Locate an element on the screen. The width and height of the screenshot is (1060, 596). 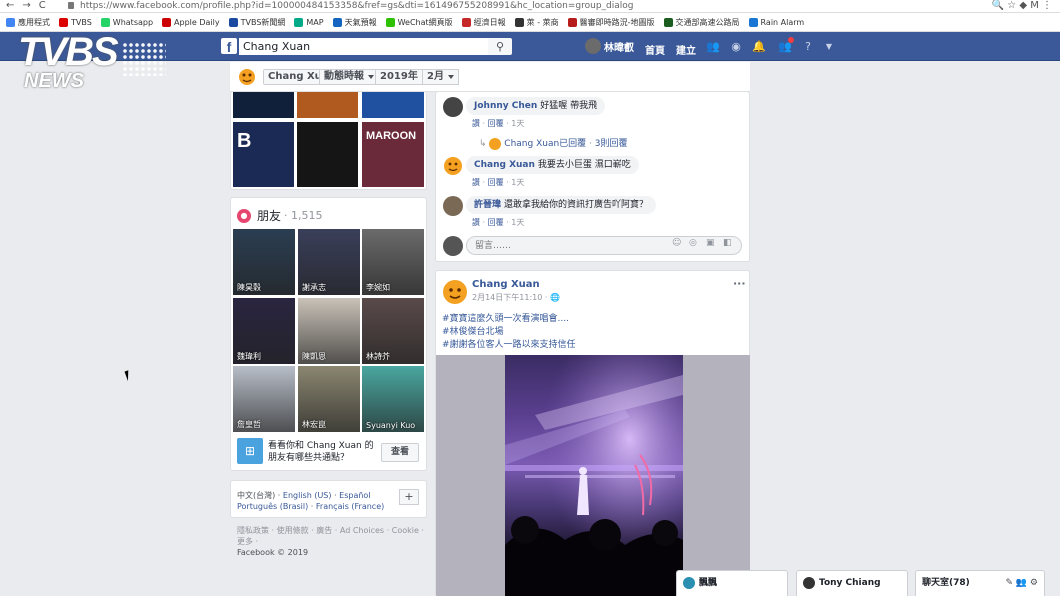
camera-icon: ◎ is located at coordinates (693, 243).